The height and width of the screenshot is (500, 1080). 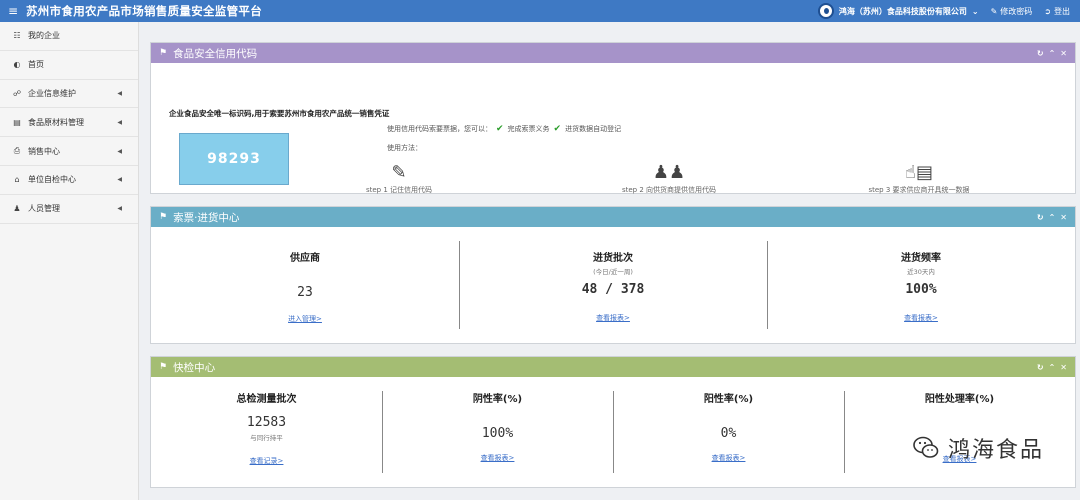 What do you see at coordinates (56, 122) in the screenshot?
I see `sidebar-item-label: 食品原材料管理` at bounding box center [56, 122].